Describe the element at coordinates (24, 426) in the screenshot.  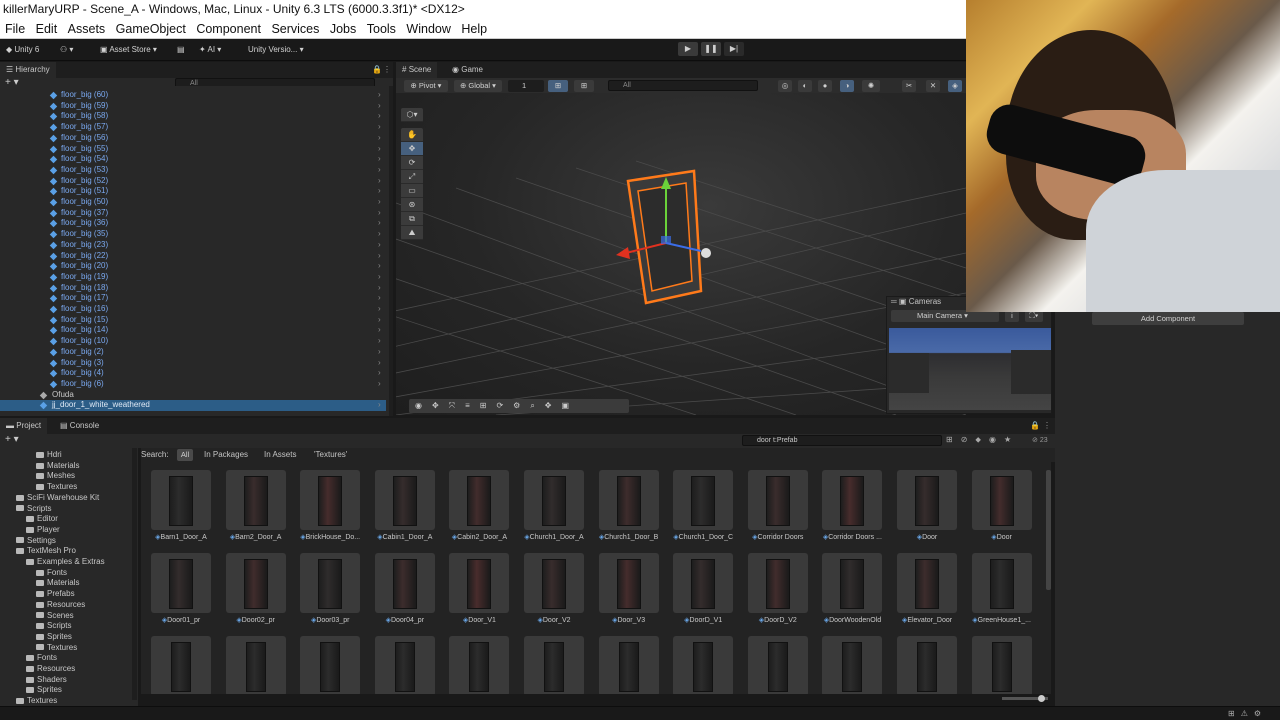
I see `tab-project: ▬ Project` at that location.